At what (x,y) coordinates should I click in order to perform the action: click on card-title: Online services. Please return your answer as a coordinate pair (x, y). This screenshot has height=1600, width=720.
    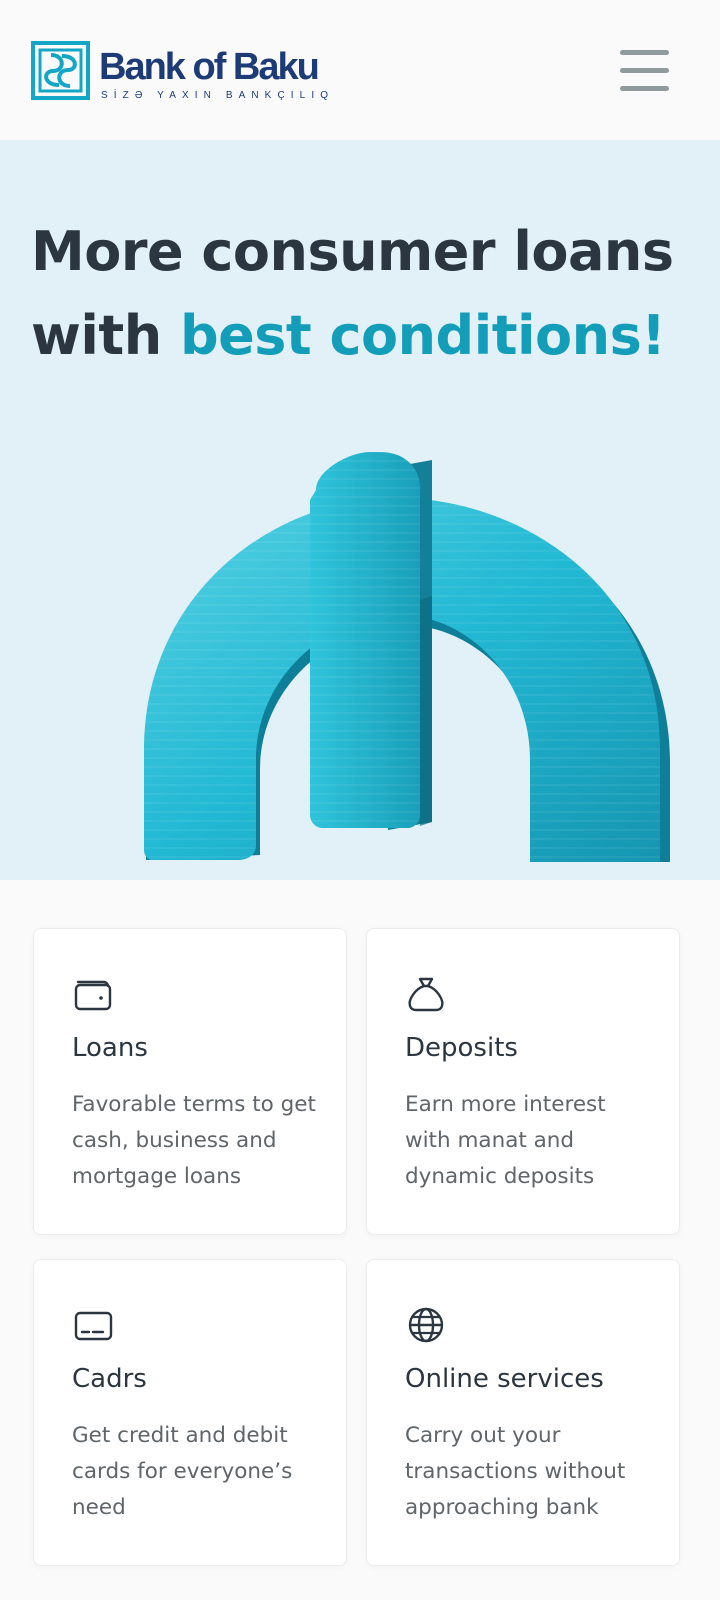
    Looking at the image, I should click on (504, 1379).